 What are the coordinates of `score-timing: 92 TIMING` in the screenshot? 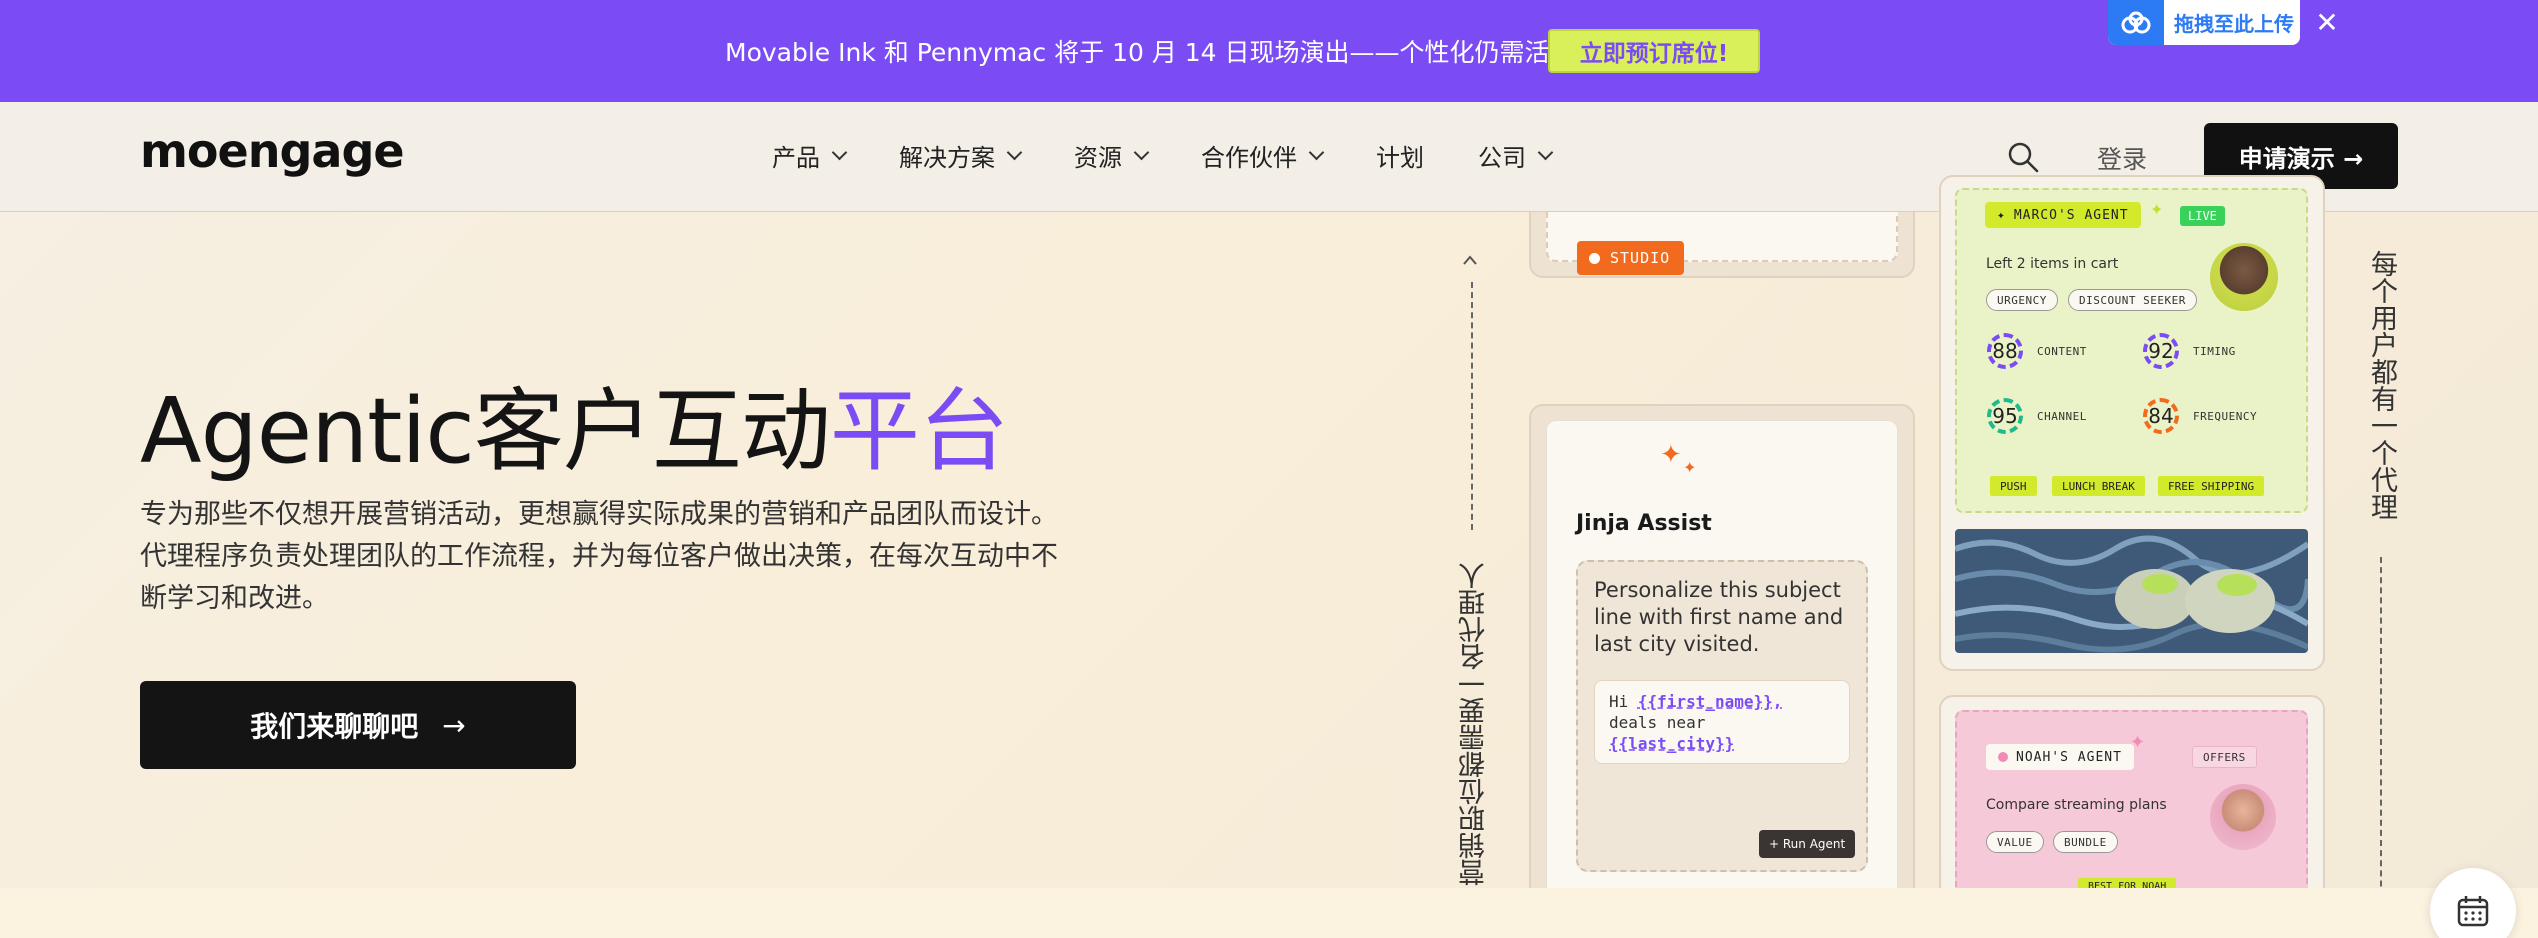 It's located at (2189, 351).